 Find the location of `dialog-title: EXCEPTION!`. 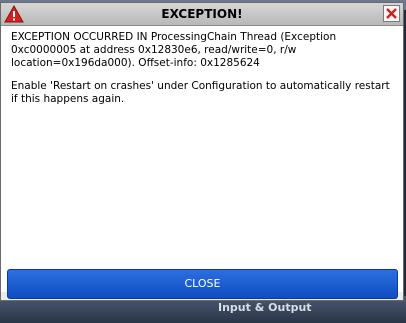

dialog-title: EXCEPTION! is located at coordinates (202, 14).